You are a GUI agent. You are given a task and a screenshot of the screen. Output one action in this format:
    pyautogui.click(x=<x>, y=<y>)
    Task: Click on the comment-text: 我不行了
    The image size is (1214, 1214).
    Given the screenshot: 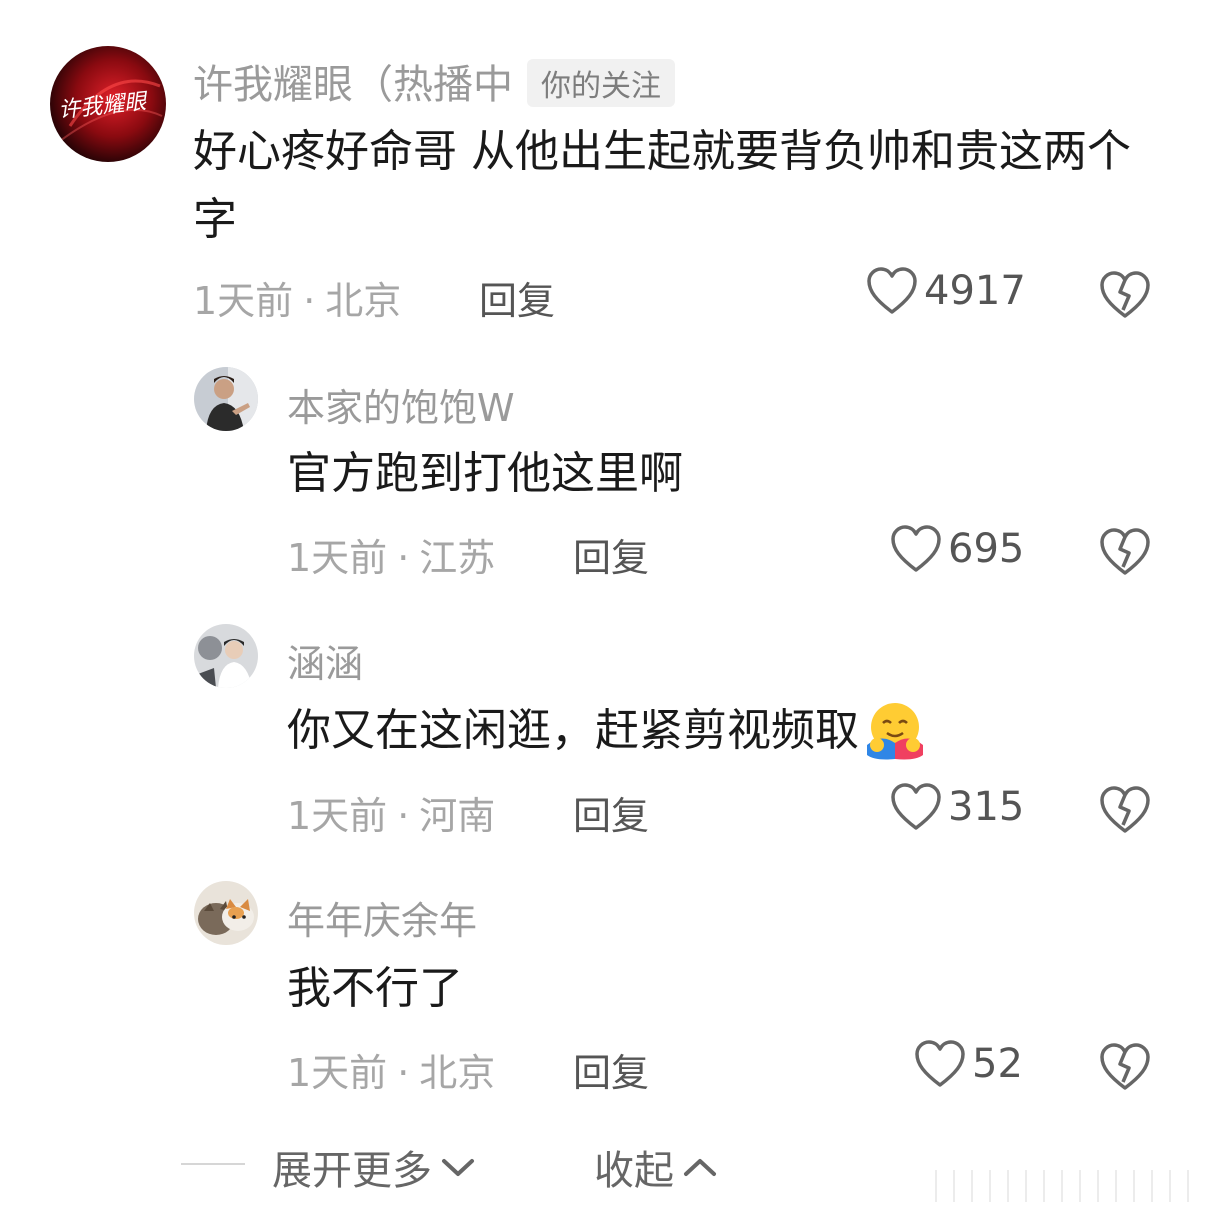 What is the action you would take?
    pyautogui.click(x=375, y=988)
    